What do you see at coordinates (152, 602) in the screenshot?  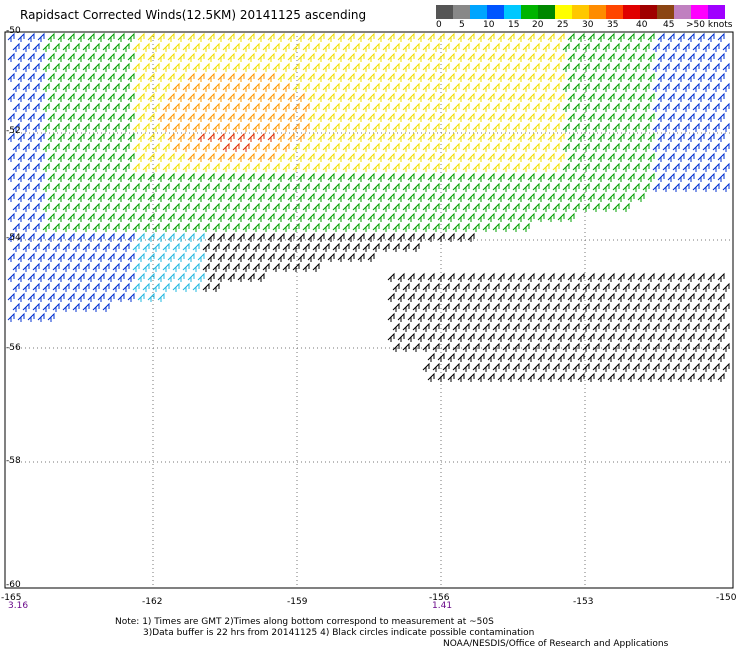 I see `lon-label: -162` at bounding box center [152, 602].